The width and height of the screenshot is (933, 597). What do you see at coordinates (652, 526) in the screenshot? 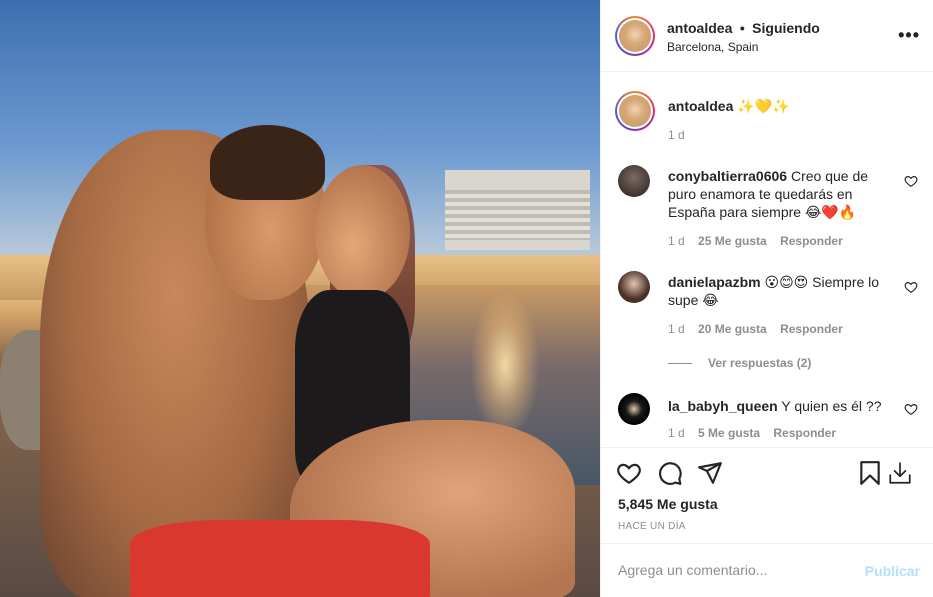
I see `post-time: HACE UN DÍA` at bounding box center [652, 526].